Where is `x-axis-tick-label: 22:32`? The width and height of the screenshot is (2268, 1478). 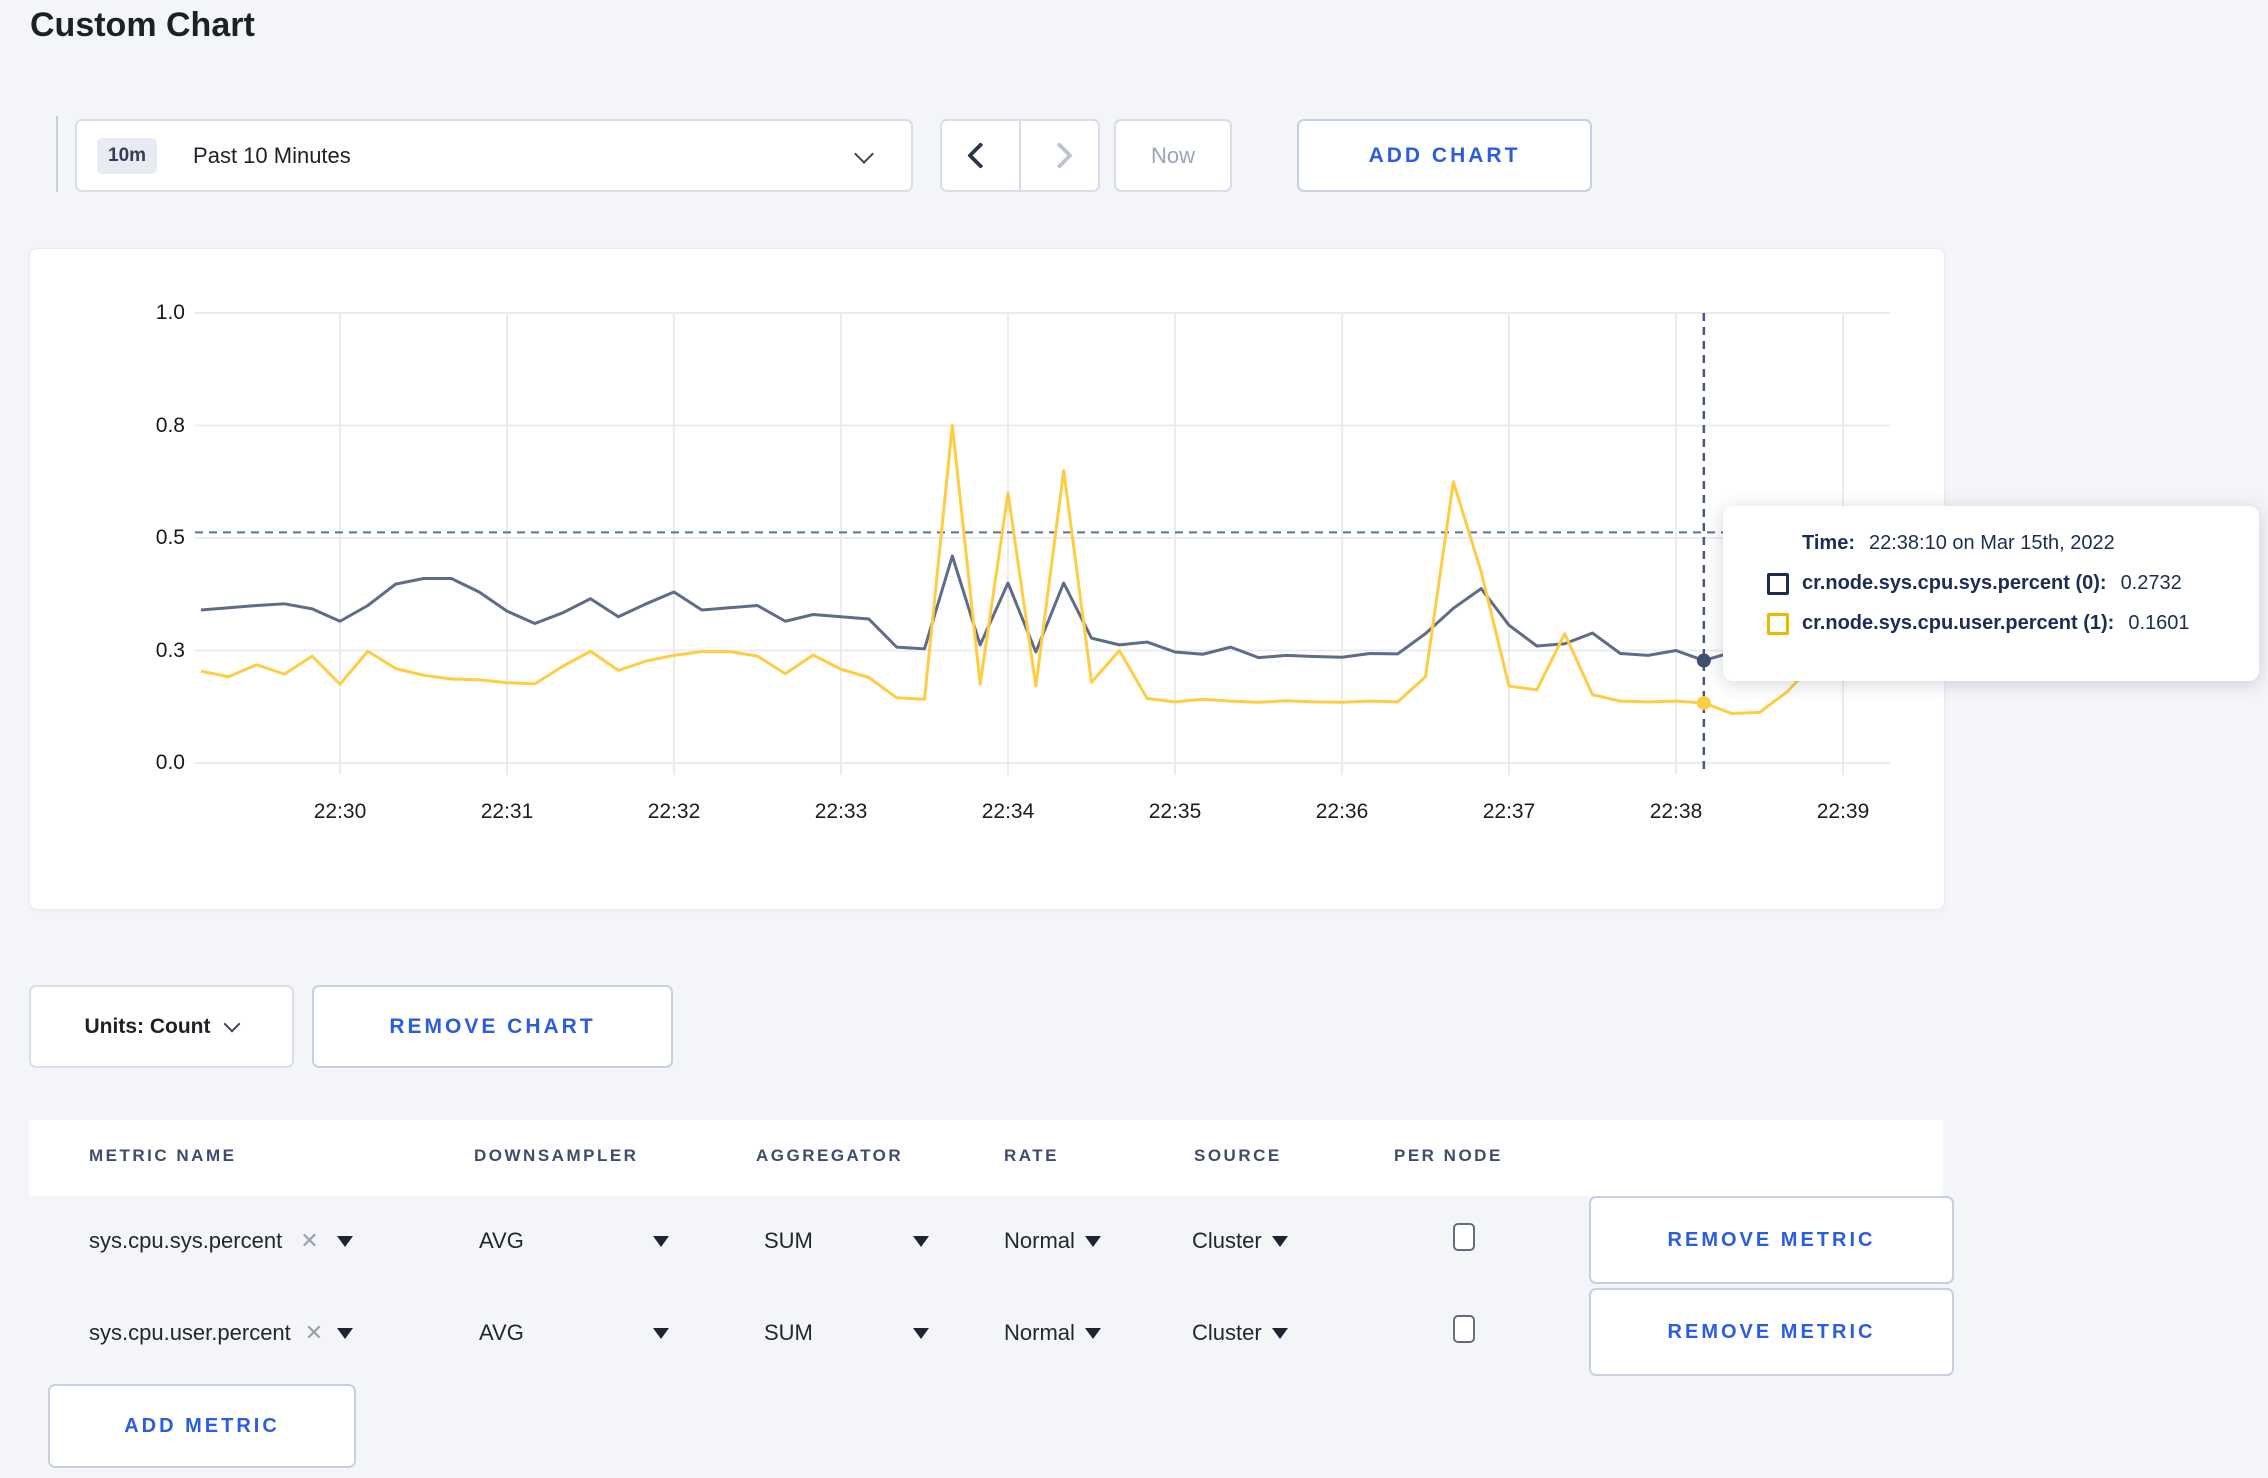
x-axis-tick-label: 22:32 is located at coordinates (674, 811).